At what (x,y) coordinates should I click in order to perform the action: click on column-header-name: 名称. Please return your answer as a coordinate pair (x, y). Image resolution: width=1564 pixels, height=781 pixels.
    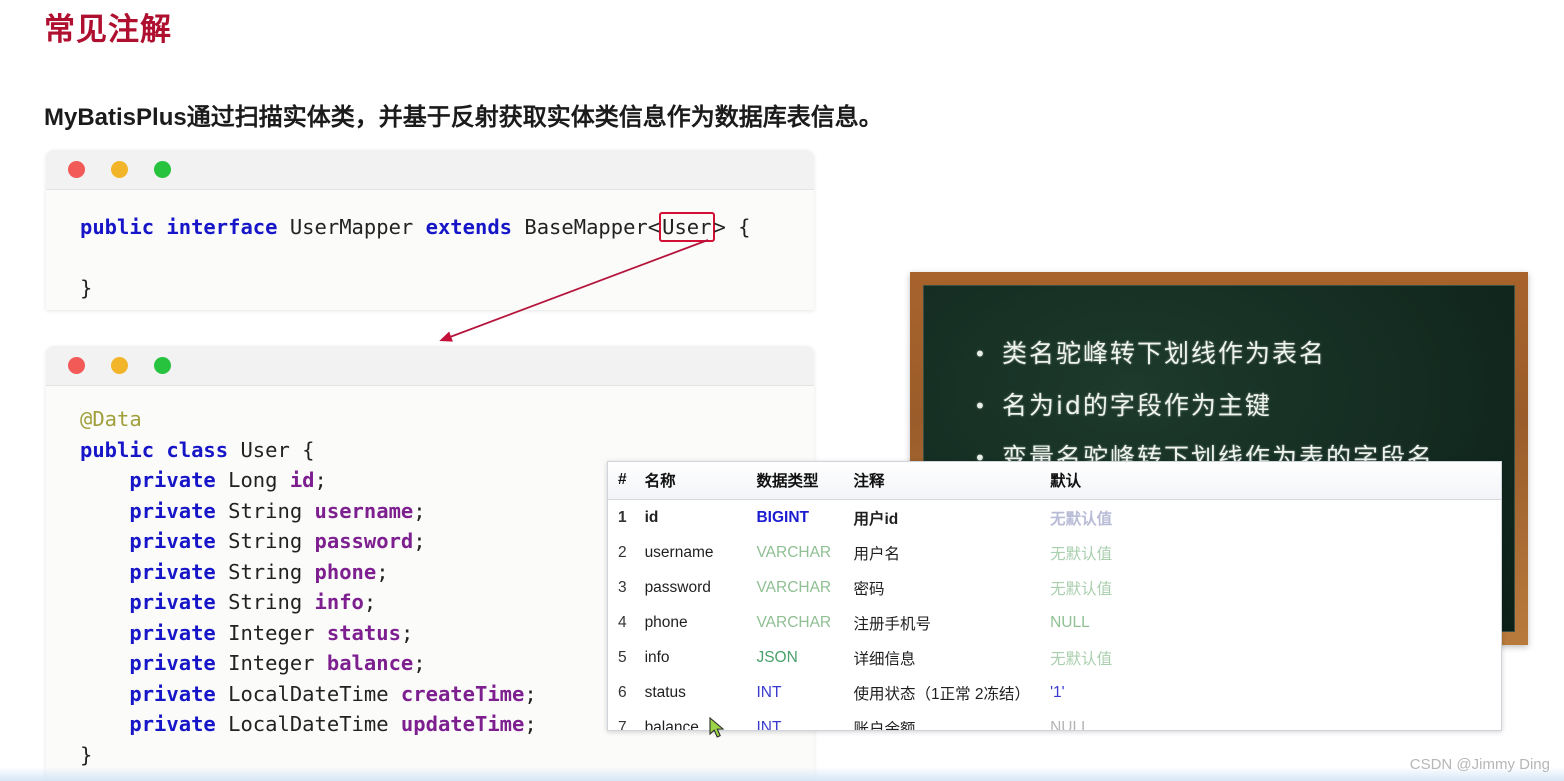
    Looking at the image, I should click on (694, 481).